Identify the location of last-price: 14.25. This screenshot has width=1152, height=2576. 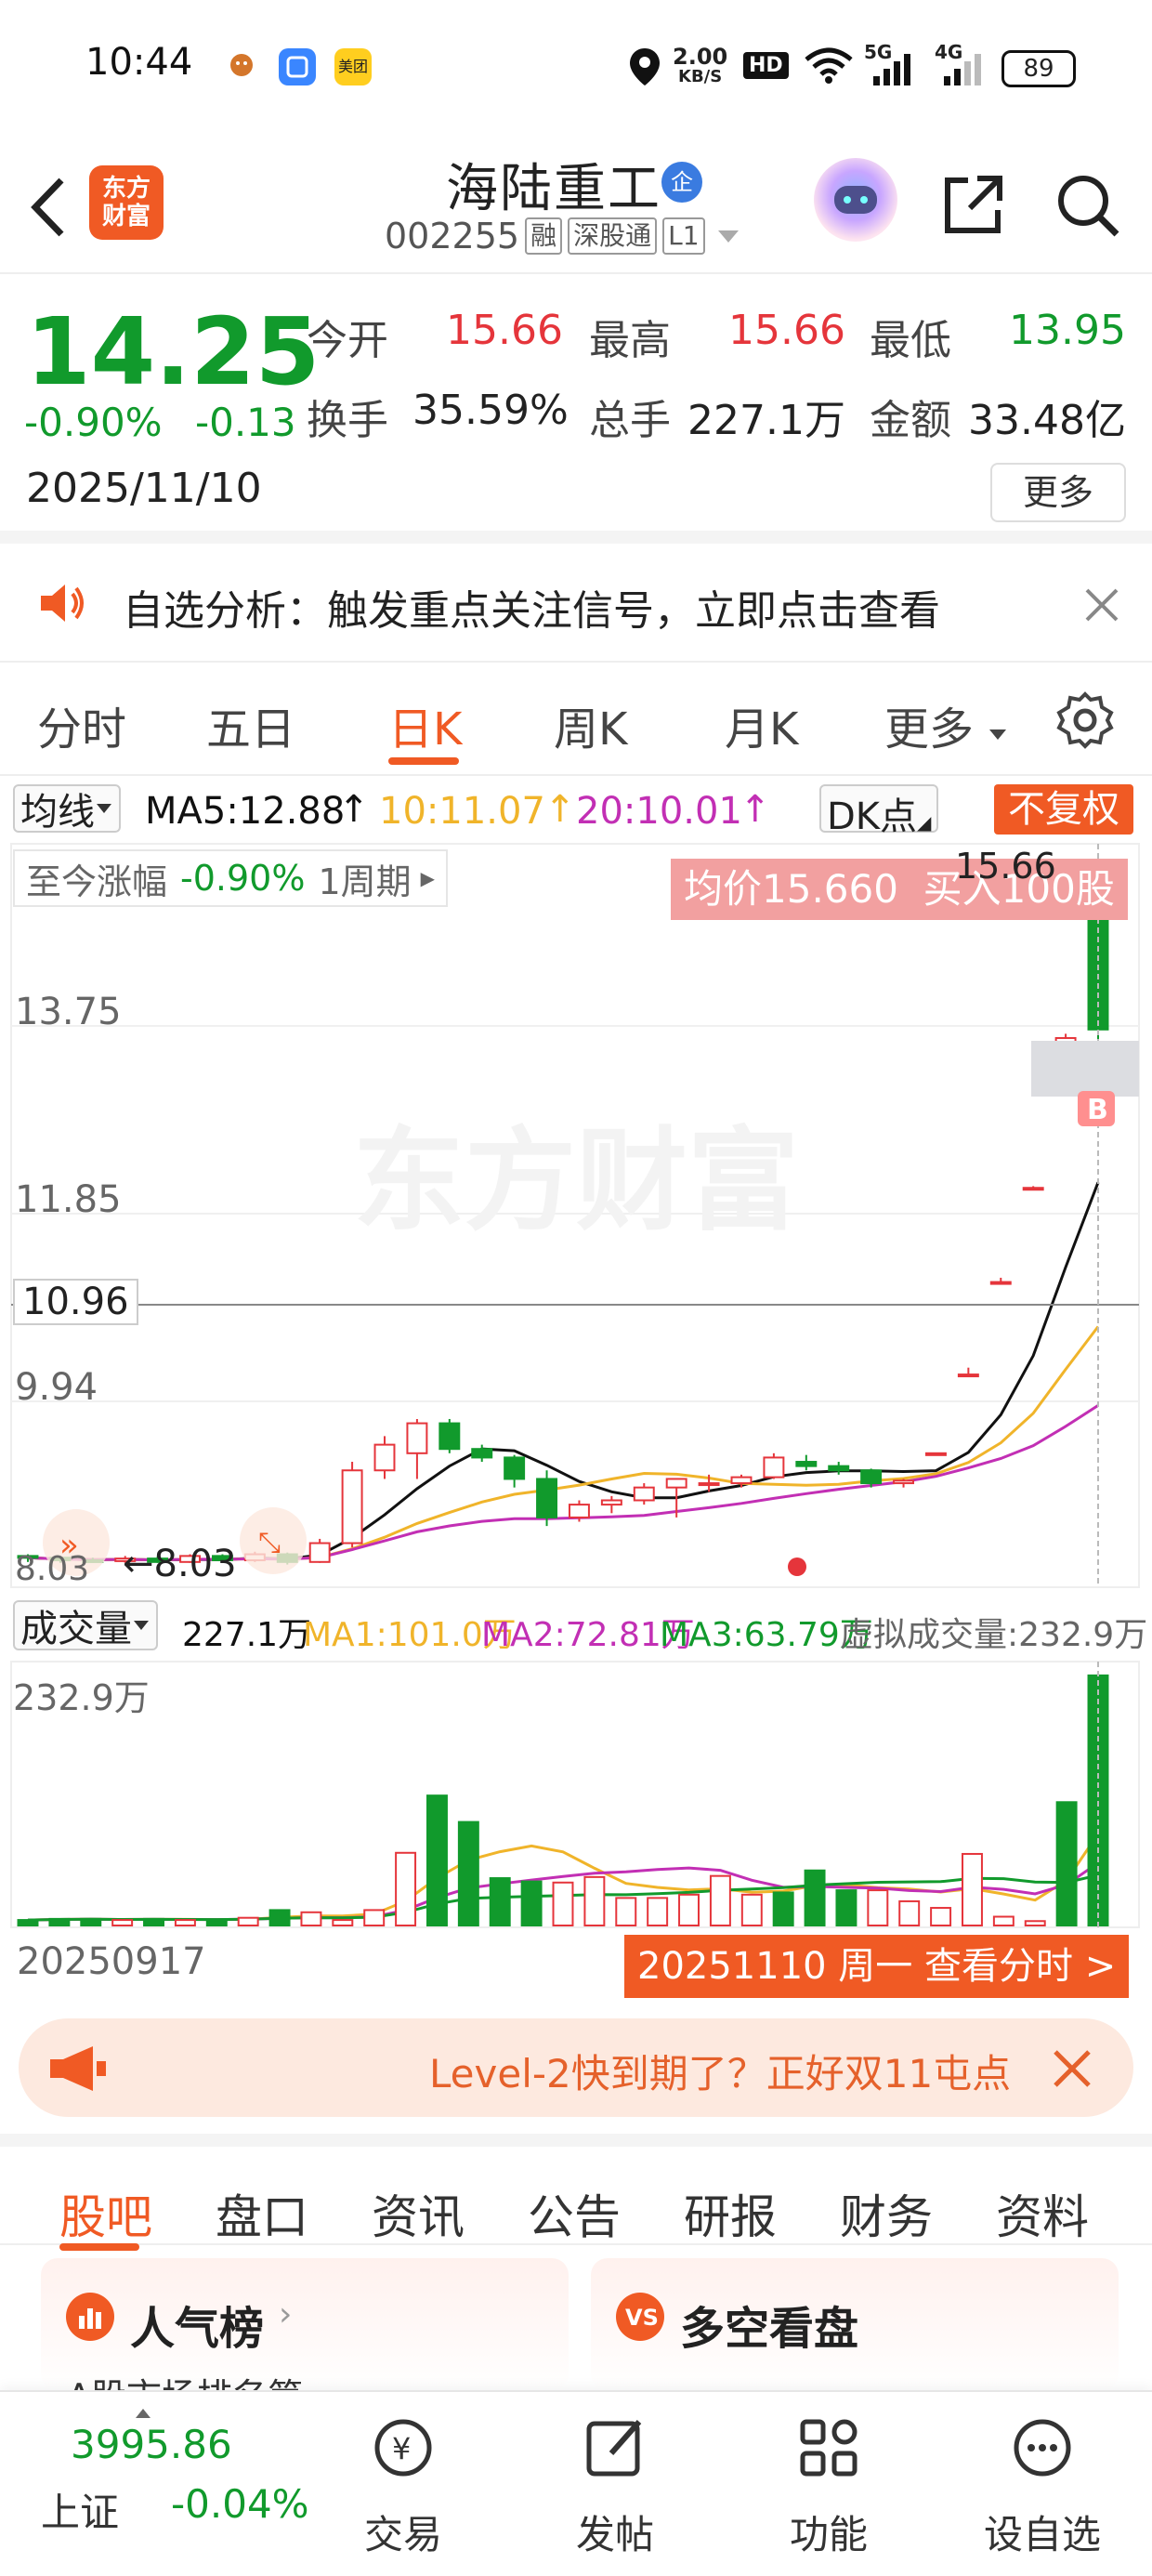
(173, 351).